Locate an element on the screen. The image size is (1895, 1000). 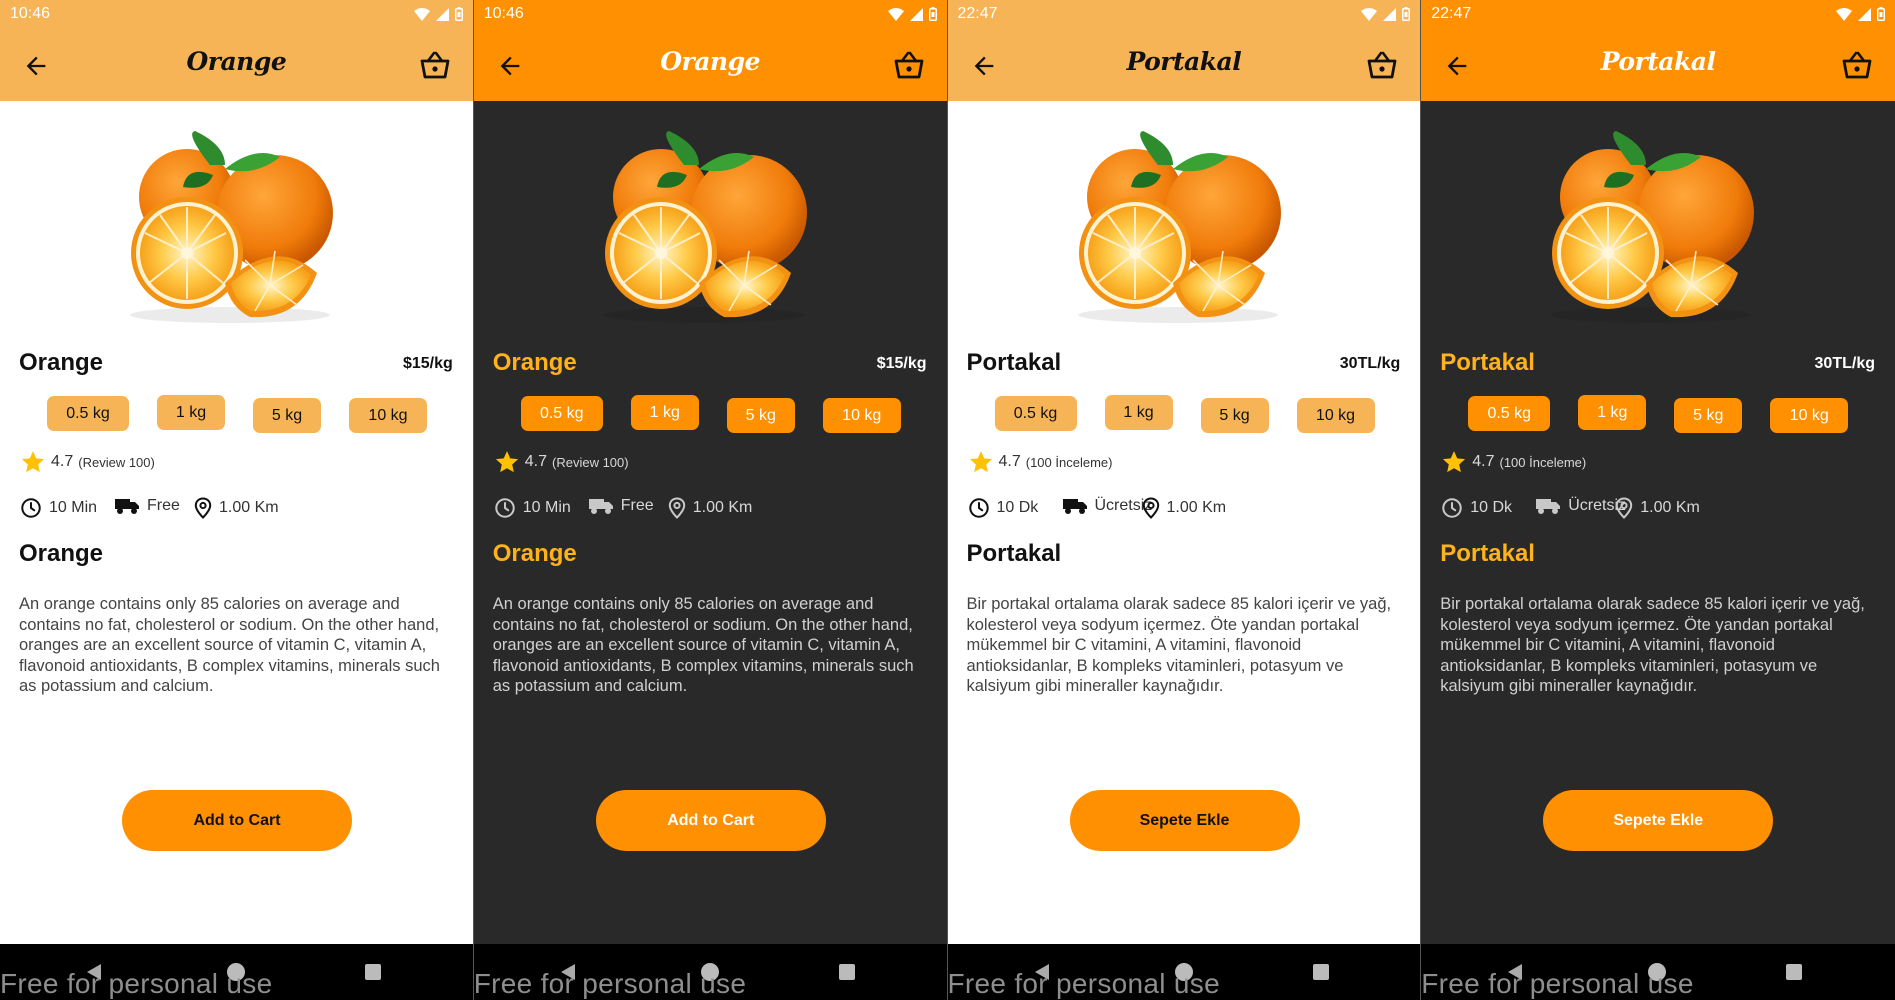
app-bar: 22:47 Portakal is located at coordinates (1658, 50).